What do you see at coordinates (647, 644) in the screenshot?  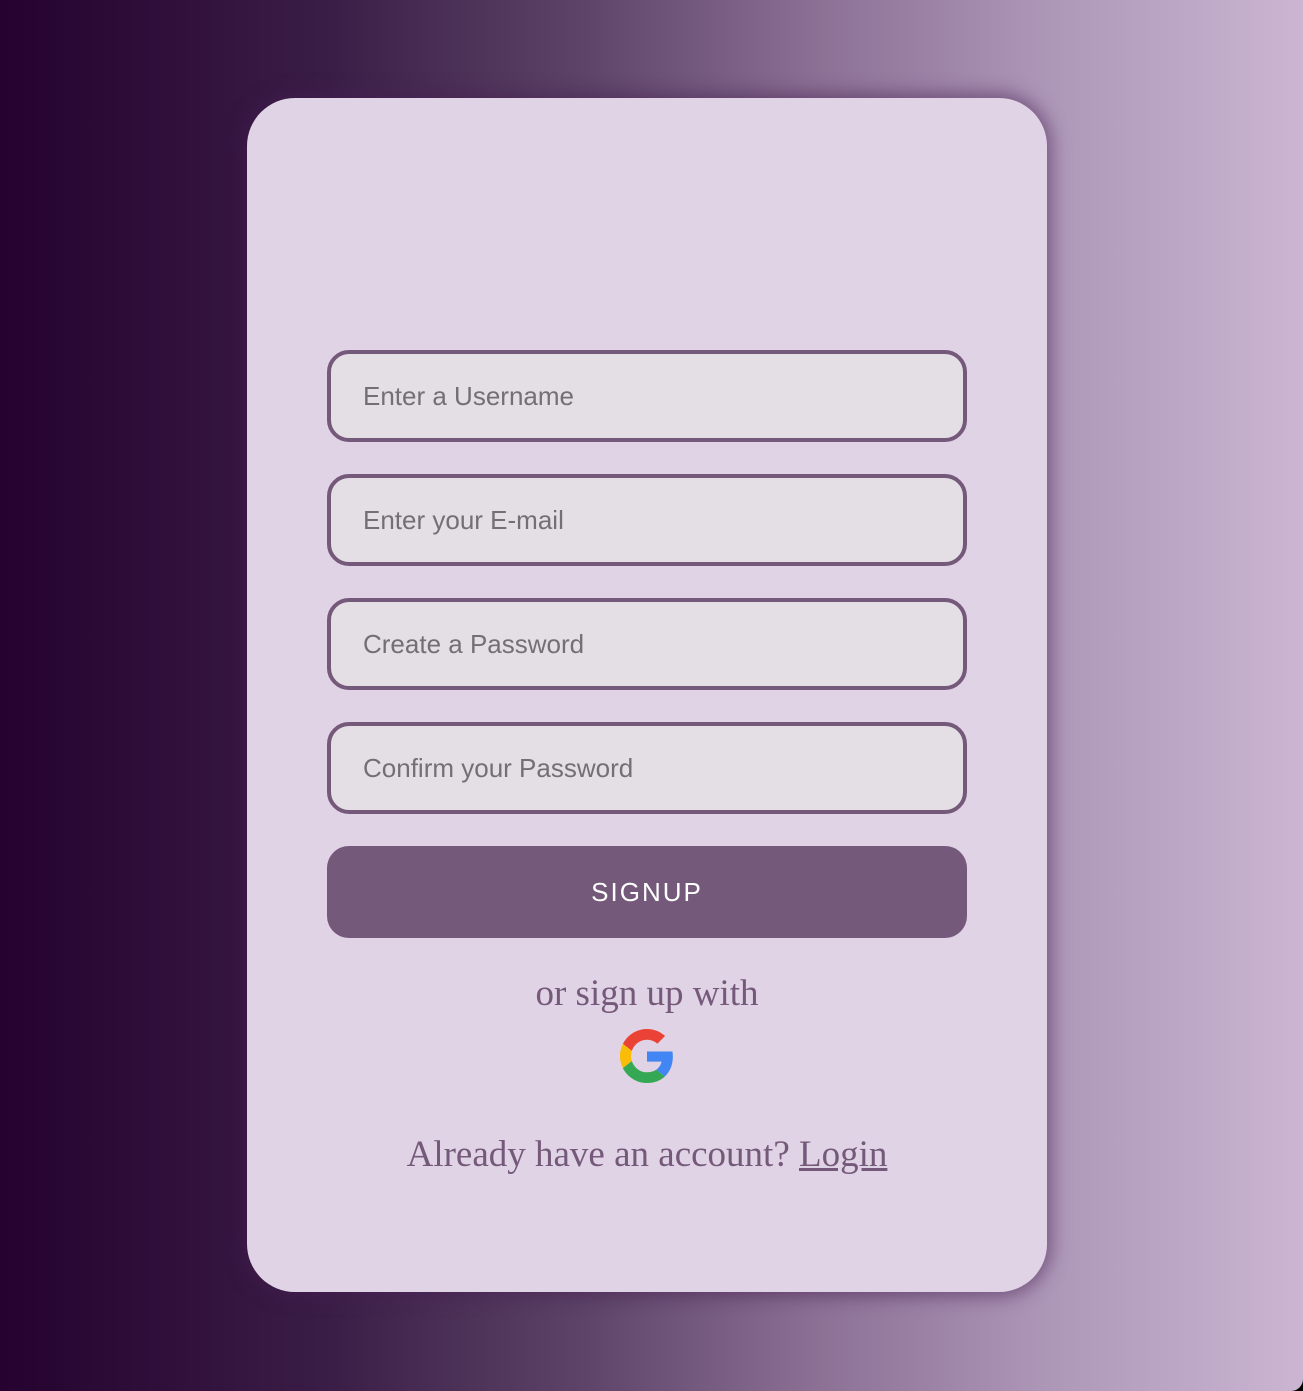 I see `password-field` at bounding box center [647, 644].